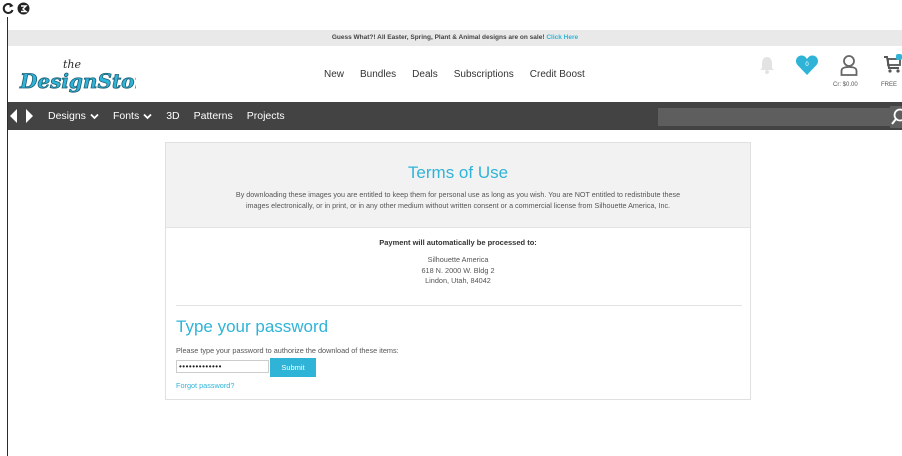  What do you see at coordinates (455, 116) in the screenshot?
I see `category-navbar: Designs Fonts 3D Patterns Projects` at bounding box center [455, 116].